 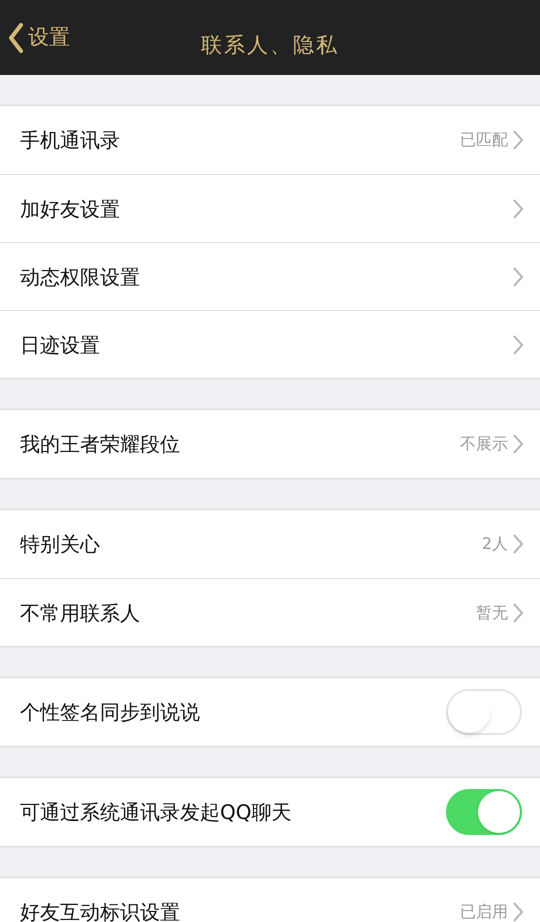 I want to click on settings-row: 不常用联系人 暂无, so click(x=270, y=612).